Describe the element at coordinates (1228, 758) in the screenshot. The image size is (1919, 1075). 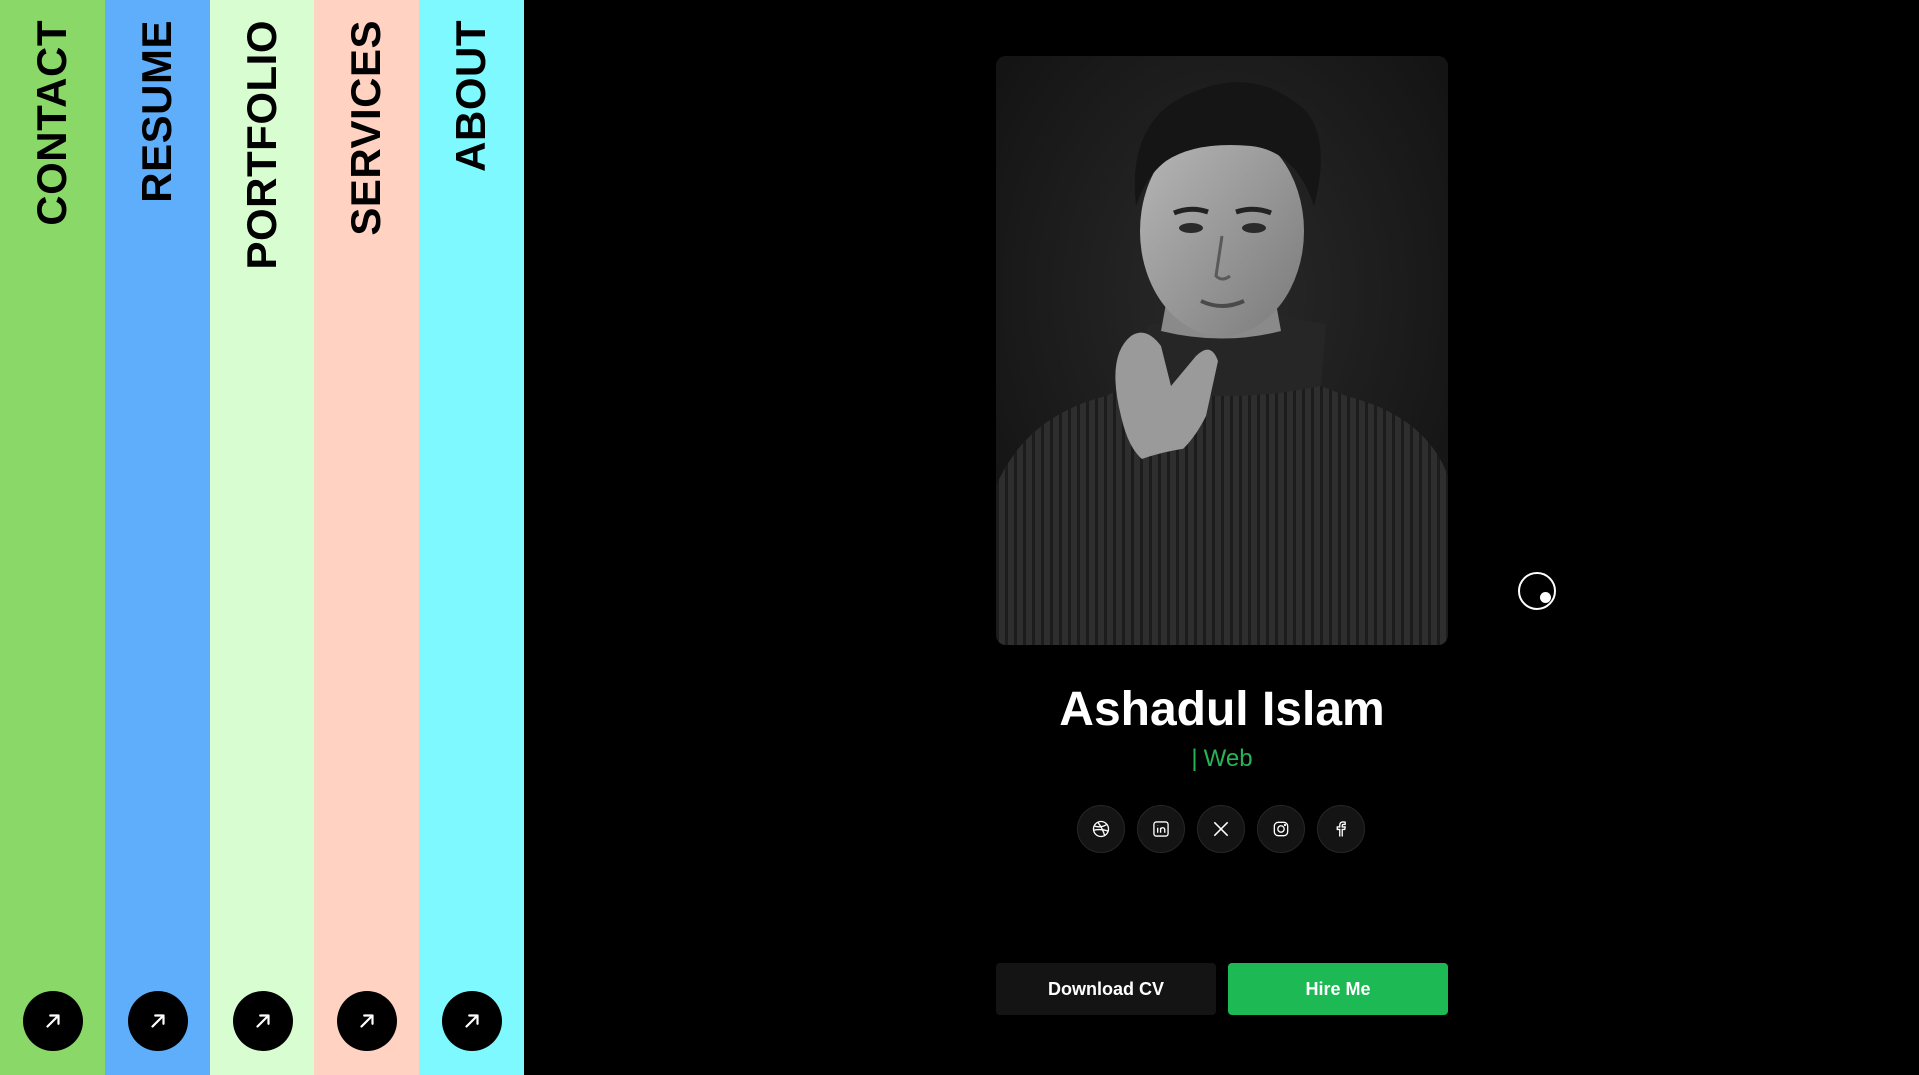
I see `role-text: Web` at that location.